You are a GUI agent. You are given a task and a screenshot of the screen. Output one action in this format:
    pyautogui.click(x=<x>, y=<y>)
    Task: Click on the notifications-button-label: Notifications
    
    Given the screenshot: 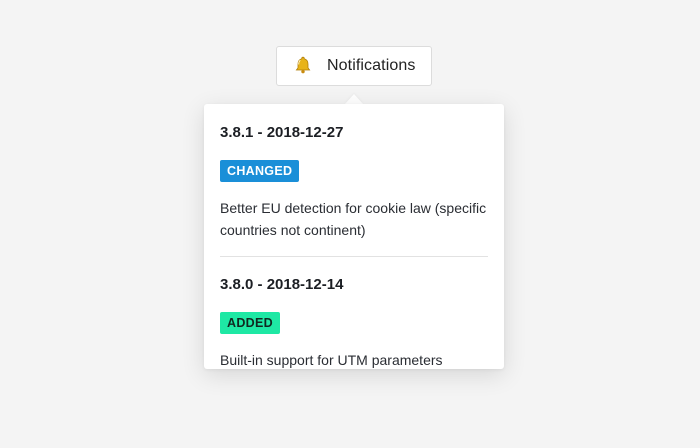 What is the action you would take?
    pyautogui.click(x=371, y=65)
    